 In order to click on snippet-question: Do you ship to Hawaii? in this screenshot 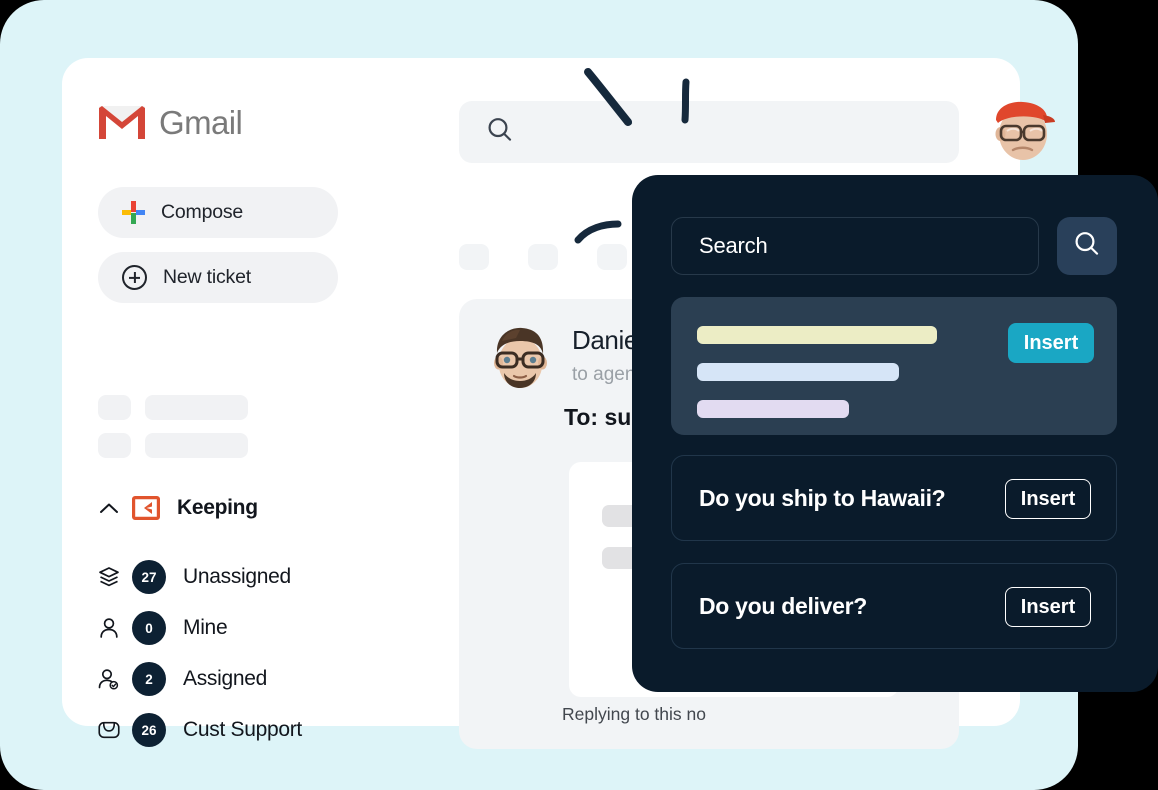, I will do `click(822, 497)`.